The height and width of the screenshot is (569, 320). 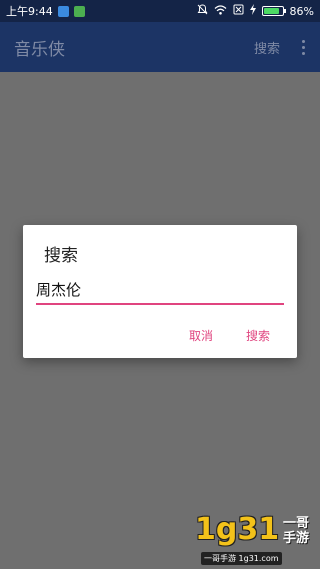 I want to click on status-bar: 上午9:44 86%, so click(x=160, y=11).